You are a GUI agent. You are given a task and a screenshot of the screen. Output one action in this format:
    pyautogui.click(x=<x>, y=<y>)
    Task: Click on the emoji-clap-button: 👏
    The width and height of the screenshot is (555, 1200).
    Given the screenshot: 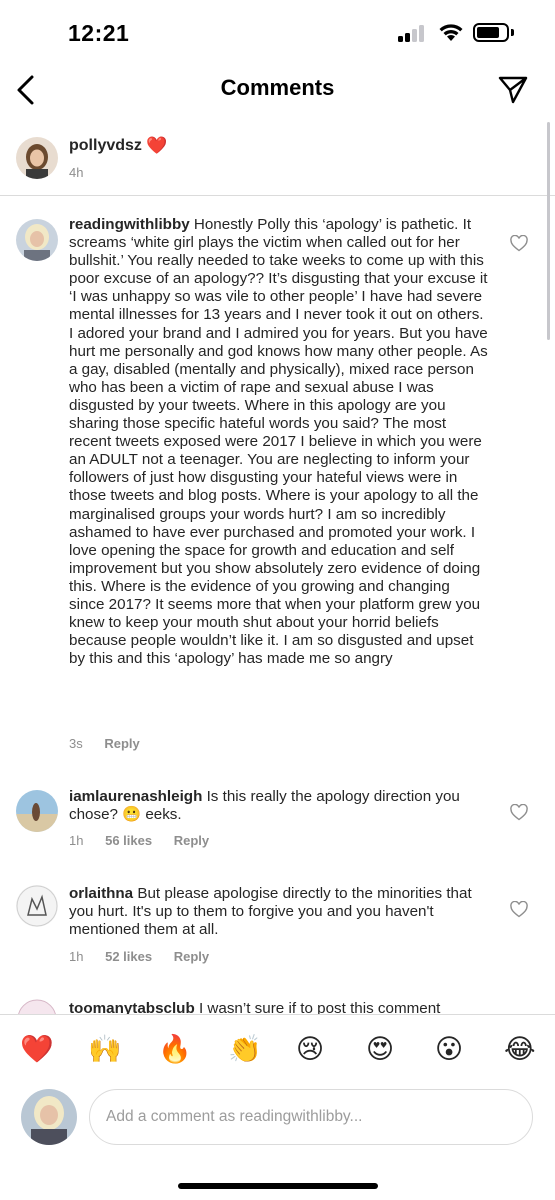 What is the action you would take?
    pyautogui.click(x=245, y=1049)
    